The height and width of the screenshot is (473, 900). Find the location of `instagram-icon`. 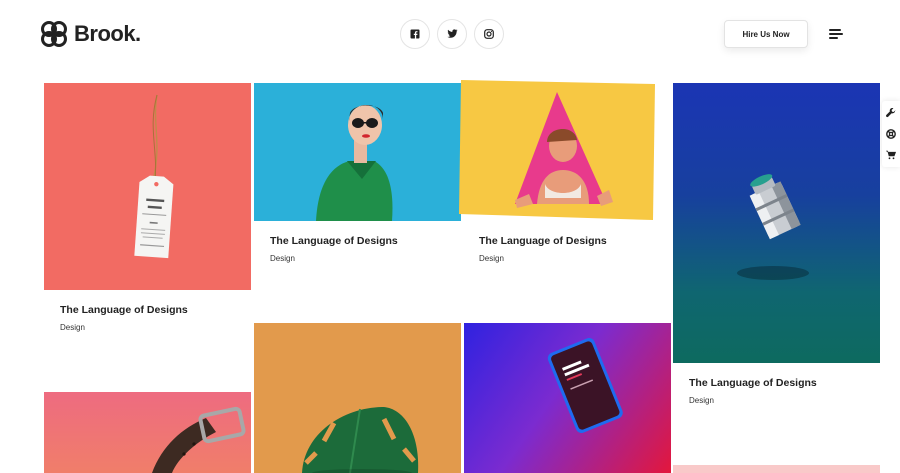

instagram-icon is located at coordinates (489, 34).